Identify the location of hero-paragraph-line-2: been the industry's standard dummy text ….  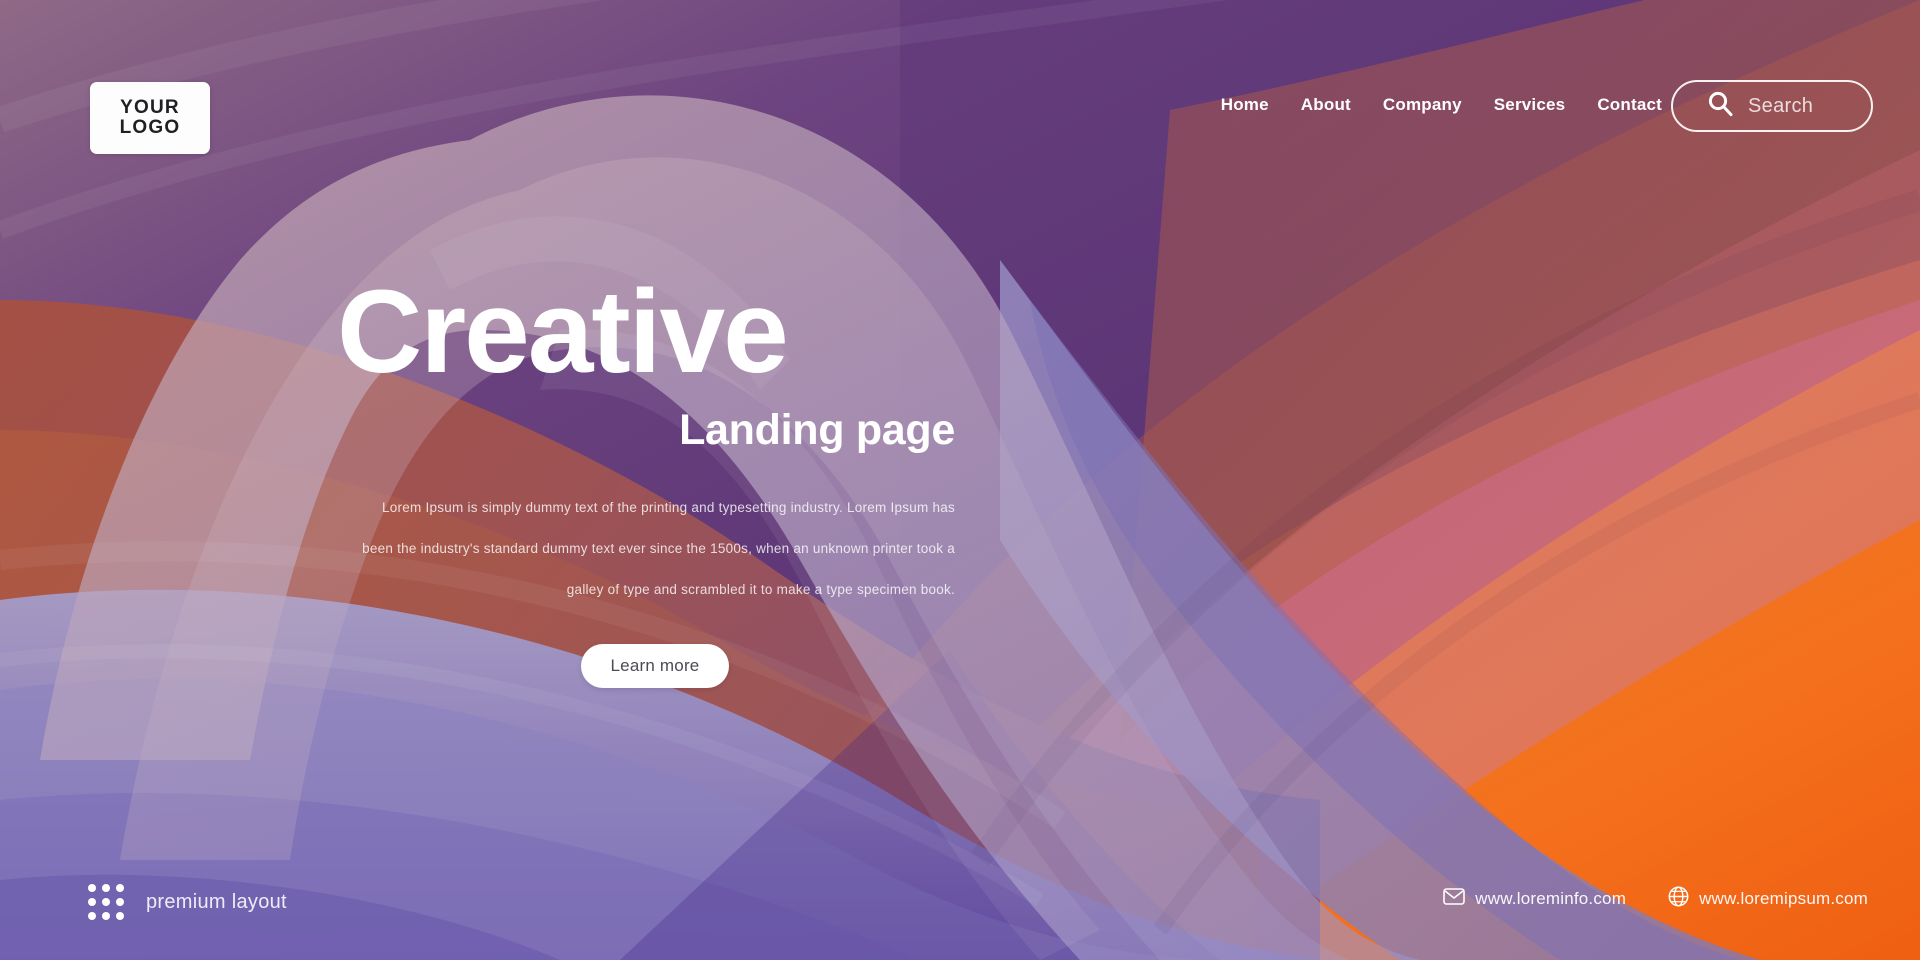
(658, 549).